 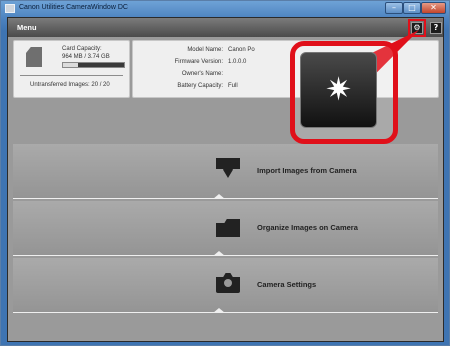 What do you see at coordinates (394, 8) in the screenshot?
I see `minimize-button: –` at bounding box center [394, 8].